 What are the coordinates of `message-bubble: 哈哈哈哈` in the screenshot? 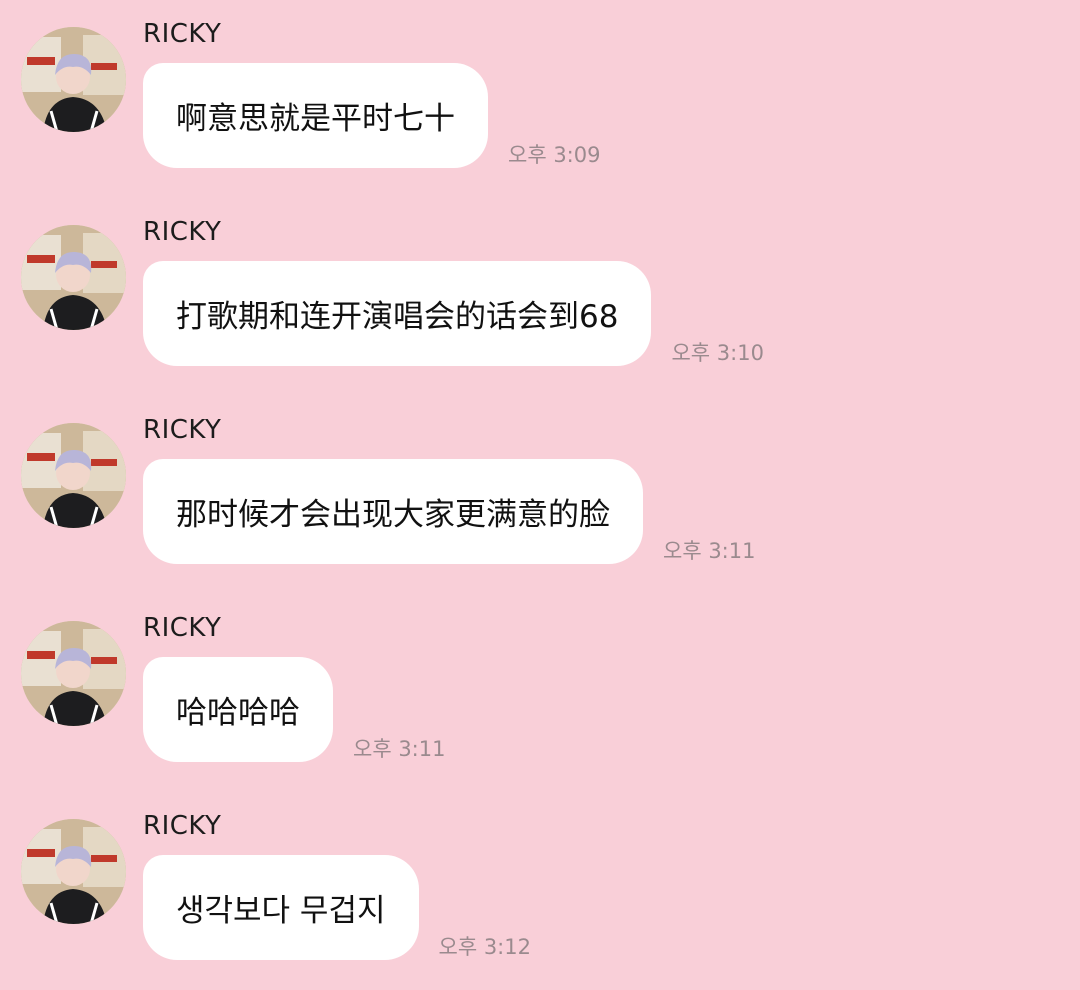 It's located at (238, 709).